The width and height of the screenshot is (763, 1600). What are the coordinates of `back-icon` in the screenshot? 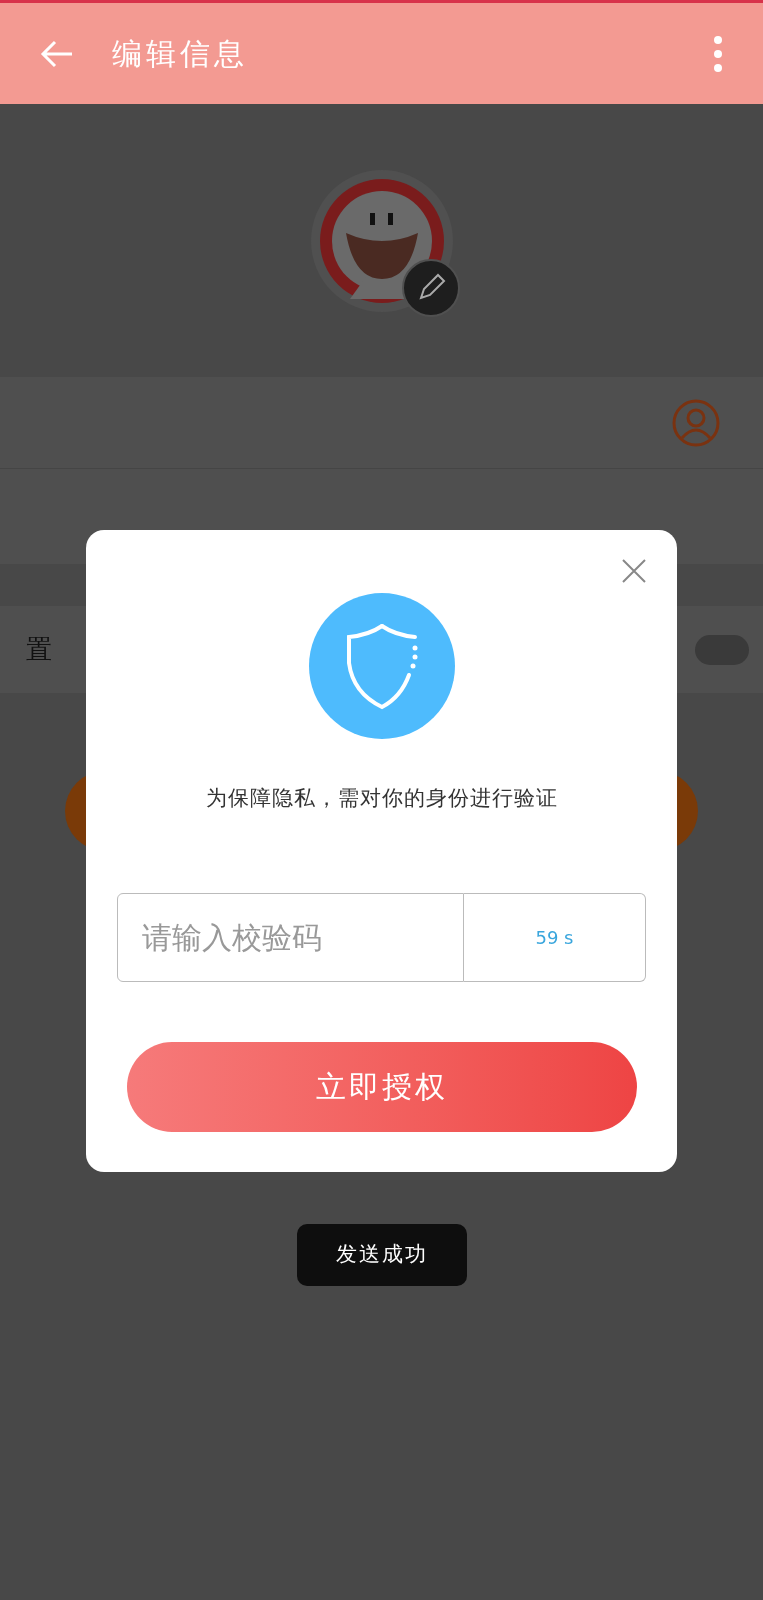 It's located at (57, 53).